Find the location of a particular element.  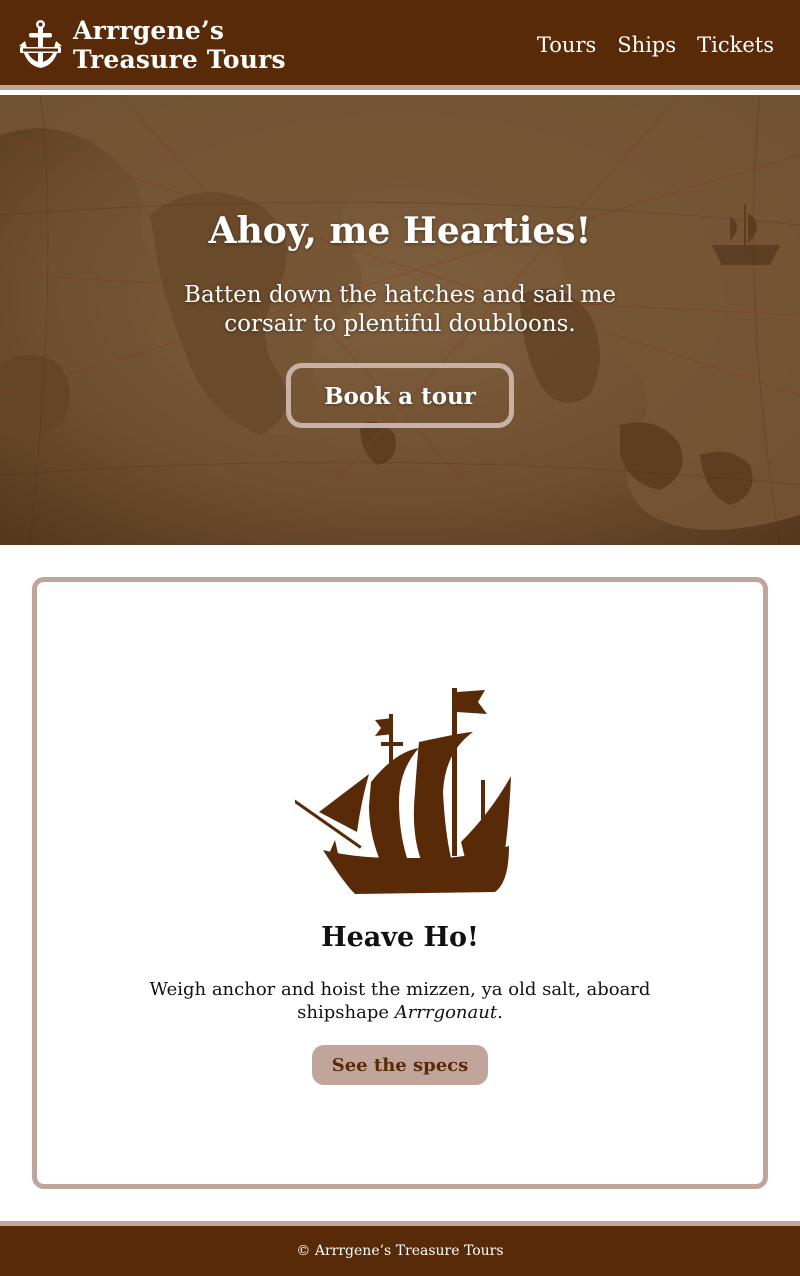

nav-link-tours: Tours is located at coordinates (566, 45).